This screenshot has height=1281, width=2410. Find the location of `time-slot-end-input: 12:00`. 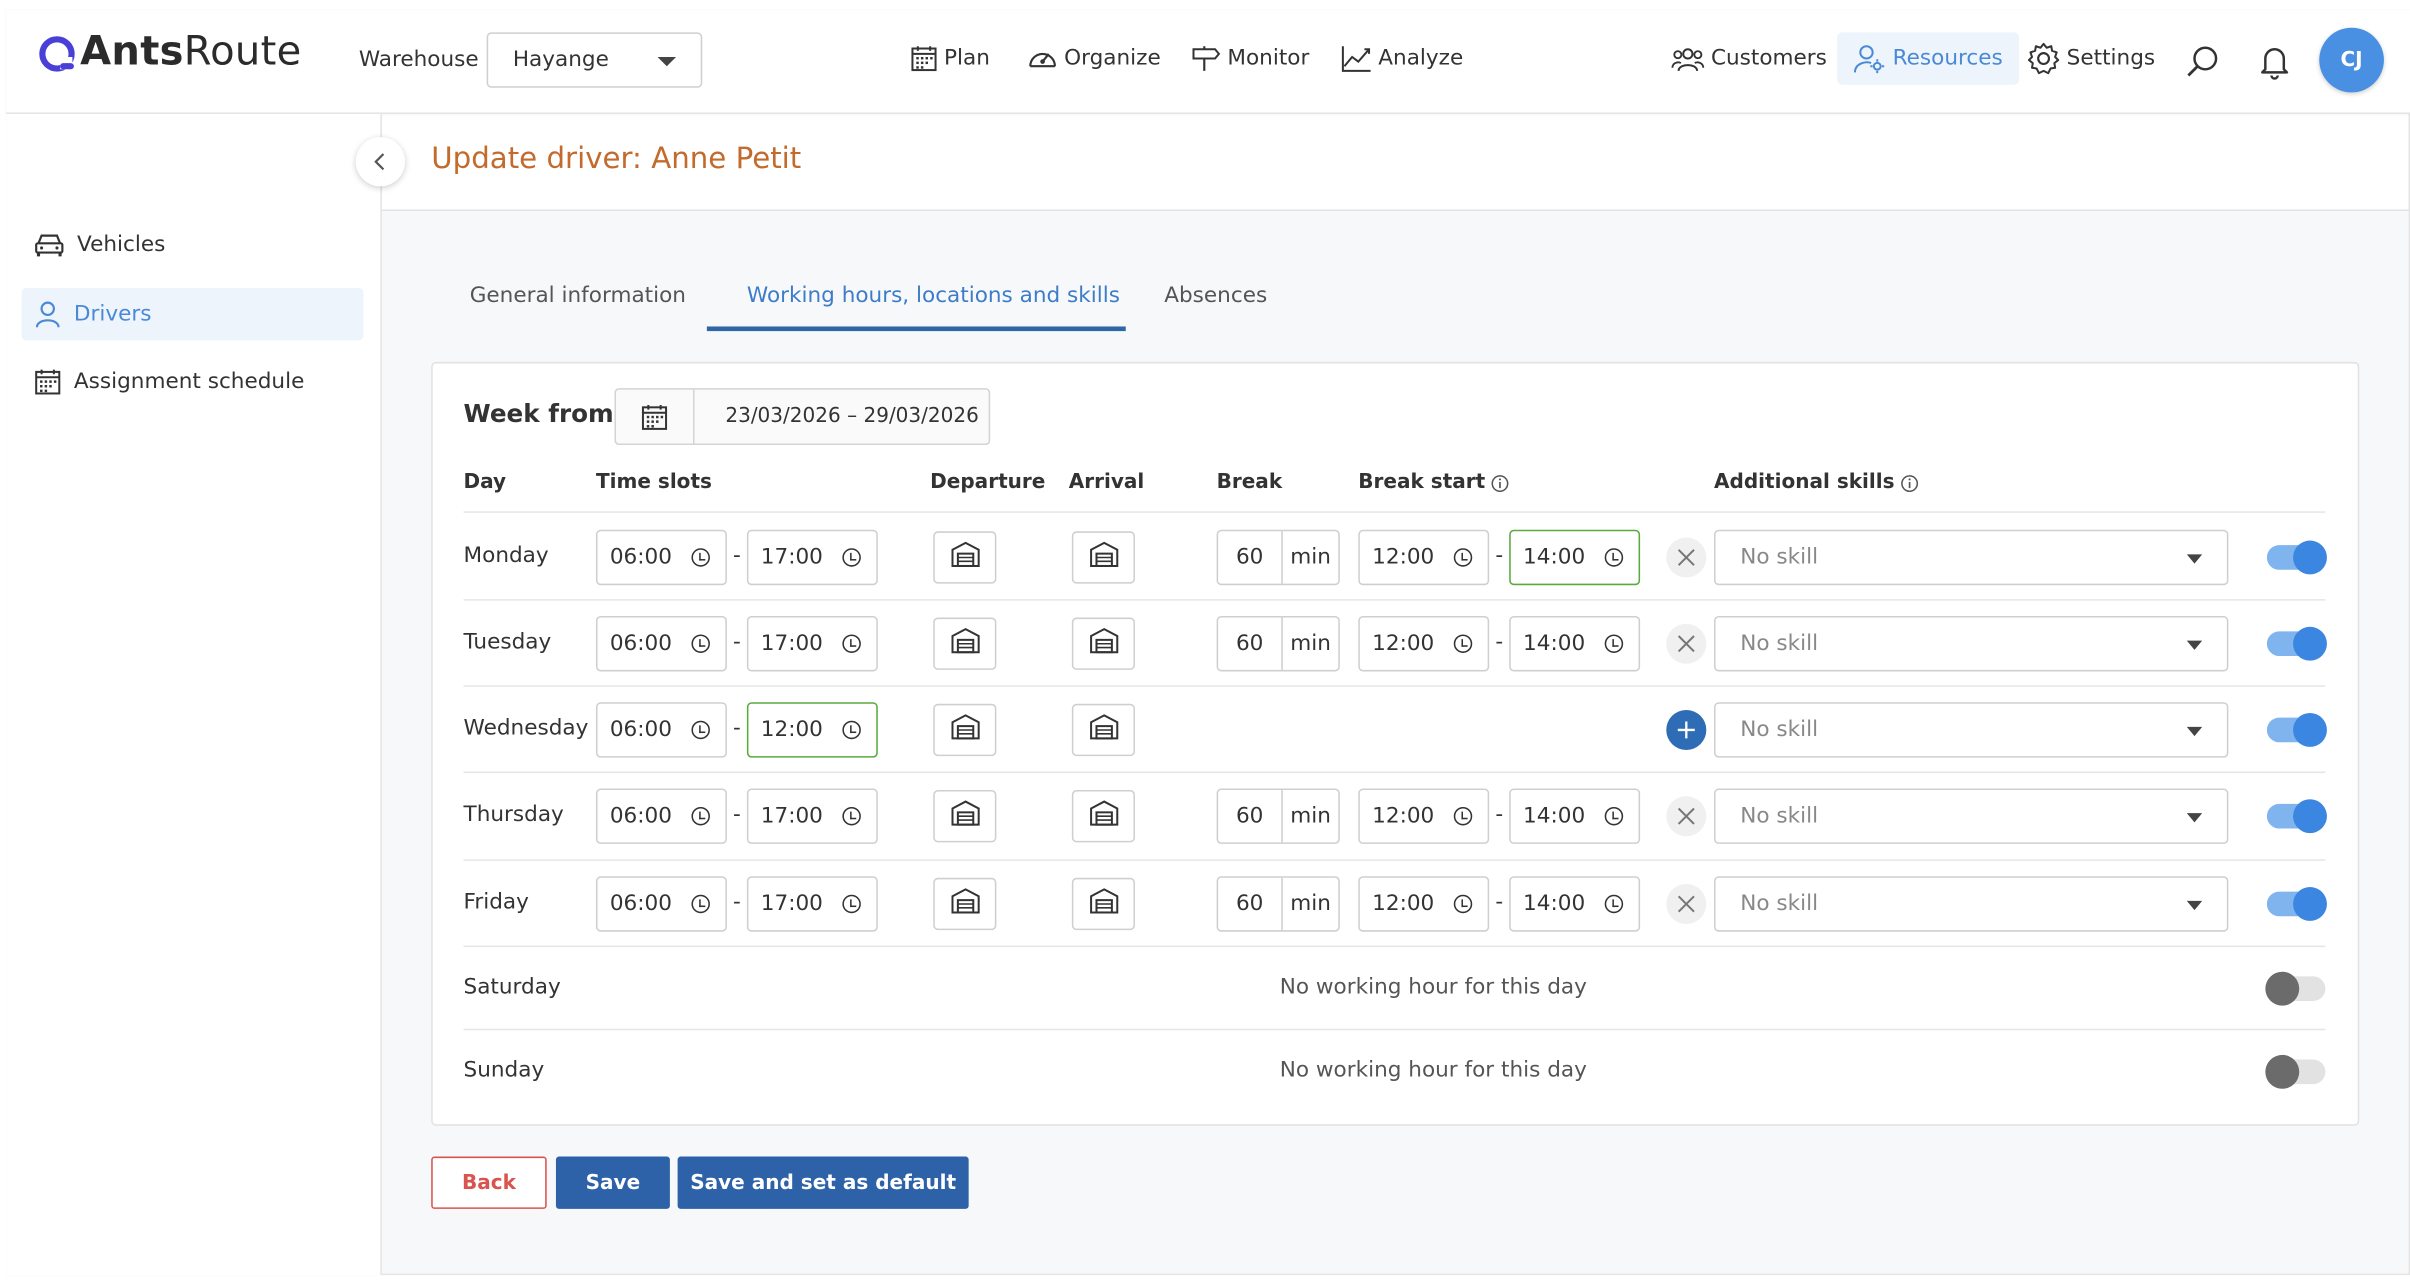

time-slot-end-input: 12:00 is located at coordinates (812, 730).